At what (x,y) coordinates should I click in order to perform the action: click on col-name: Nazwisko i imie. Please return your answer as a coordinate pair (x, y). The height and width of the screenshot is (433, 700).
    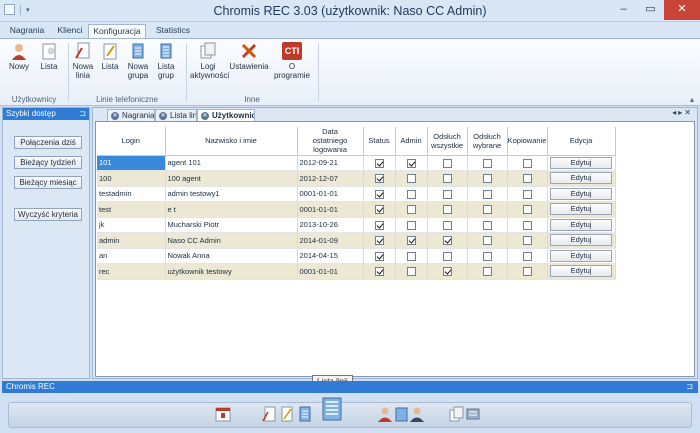
    Looking at the image, I should click on (231, 141).